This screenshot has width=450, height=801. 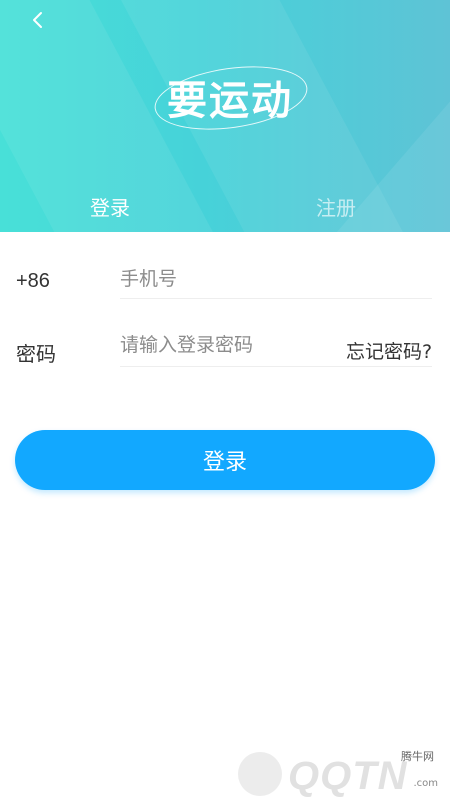 I want to click on watermark-site-name: 腾牛网, so click(x=417, y=756).